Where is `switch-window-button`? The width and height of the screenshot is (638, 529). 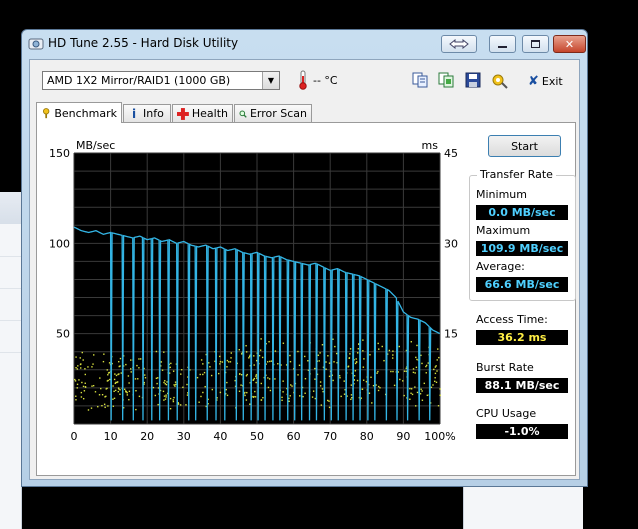 switch-window-button is located at coordinates (459, 44).